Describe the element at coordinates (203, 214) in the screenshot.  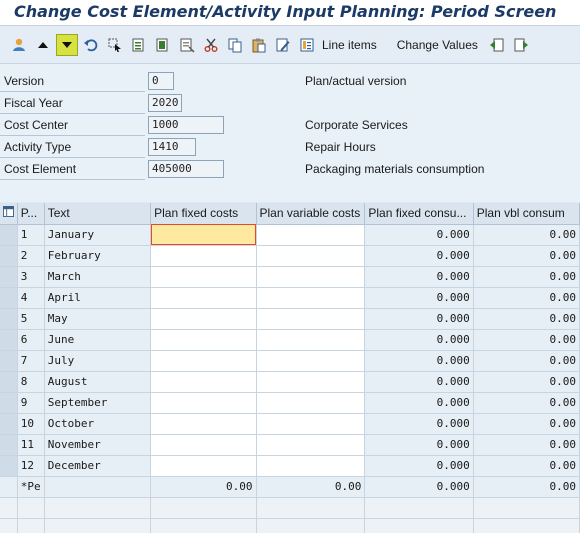
I see `column-header-plan-fixed-costs: Plan fixed costs` at that location.